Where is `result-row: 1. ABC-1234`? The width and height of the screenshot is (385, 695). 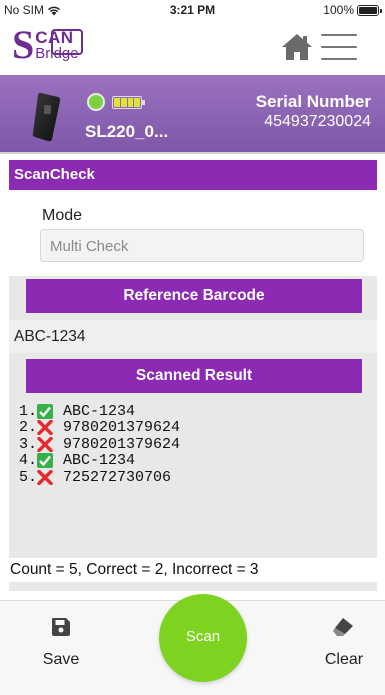
result-row: 1. ABC-1234 is located at coordinates (193, 411).